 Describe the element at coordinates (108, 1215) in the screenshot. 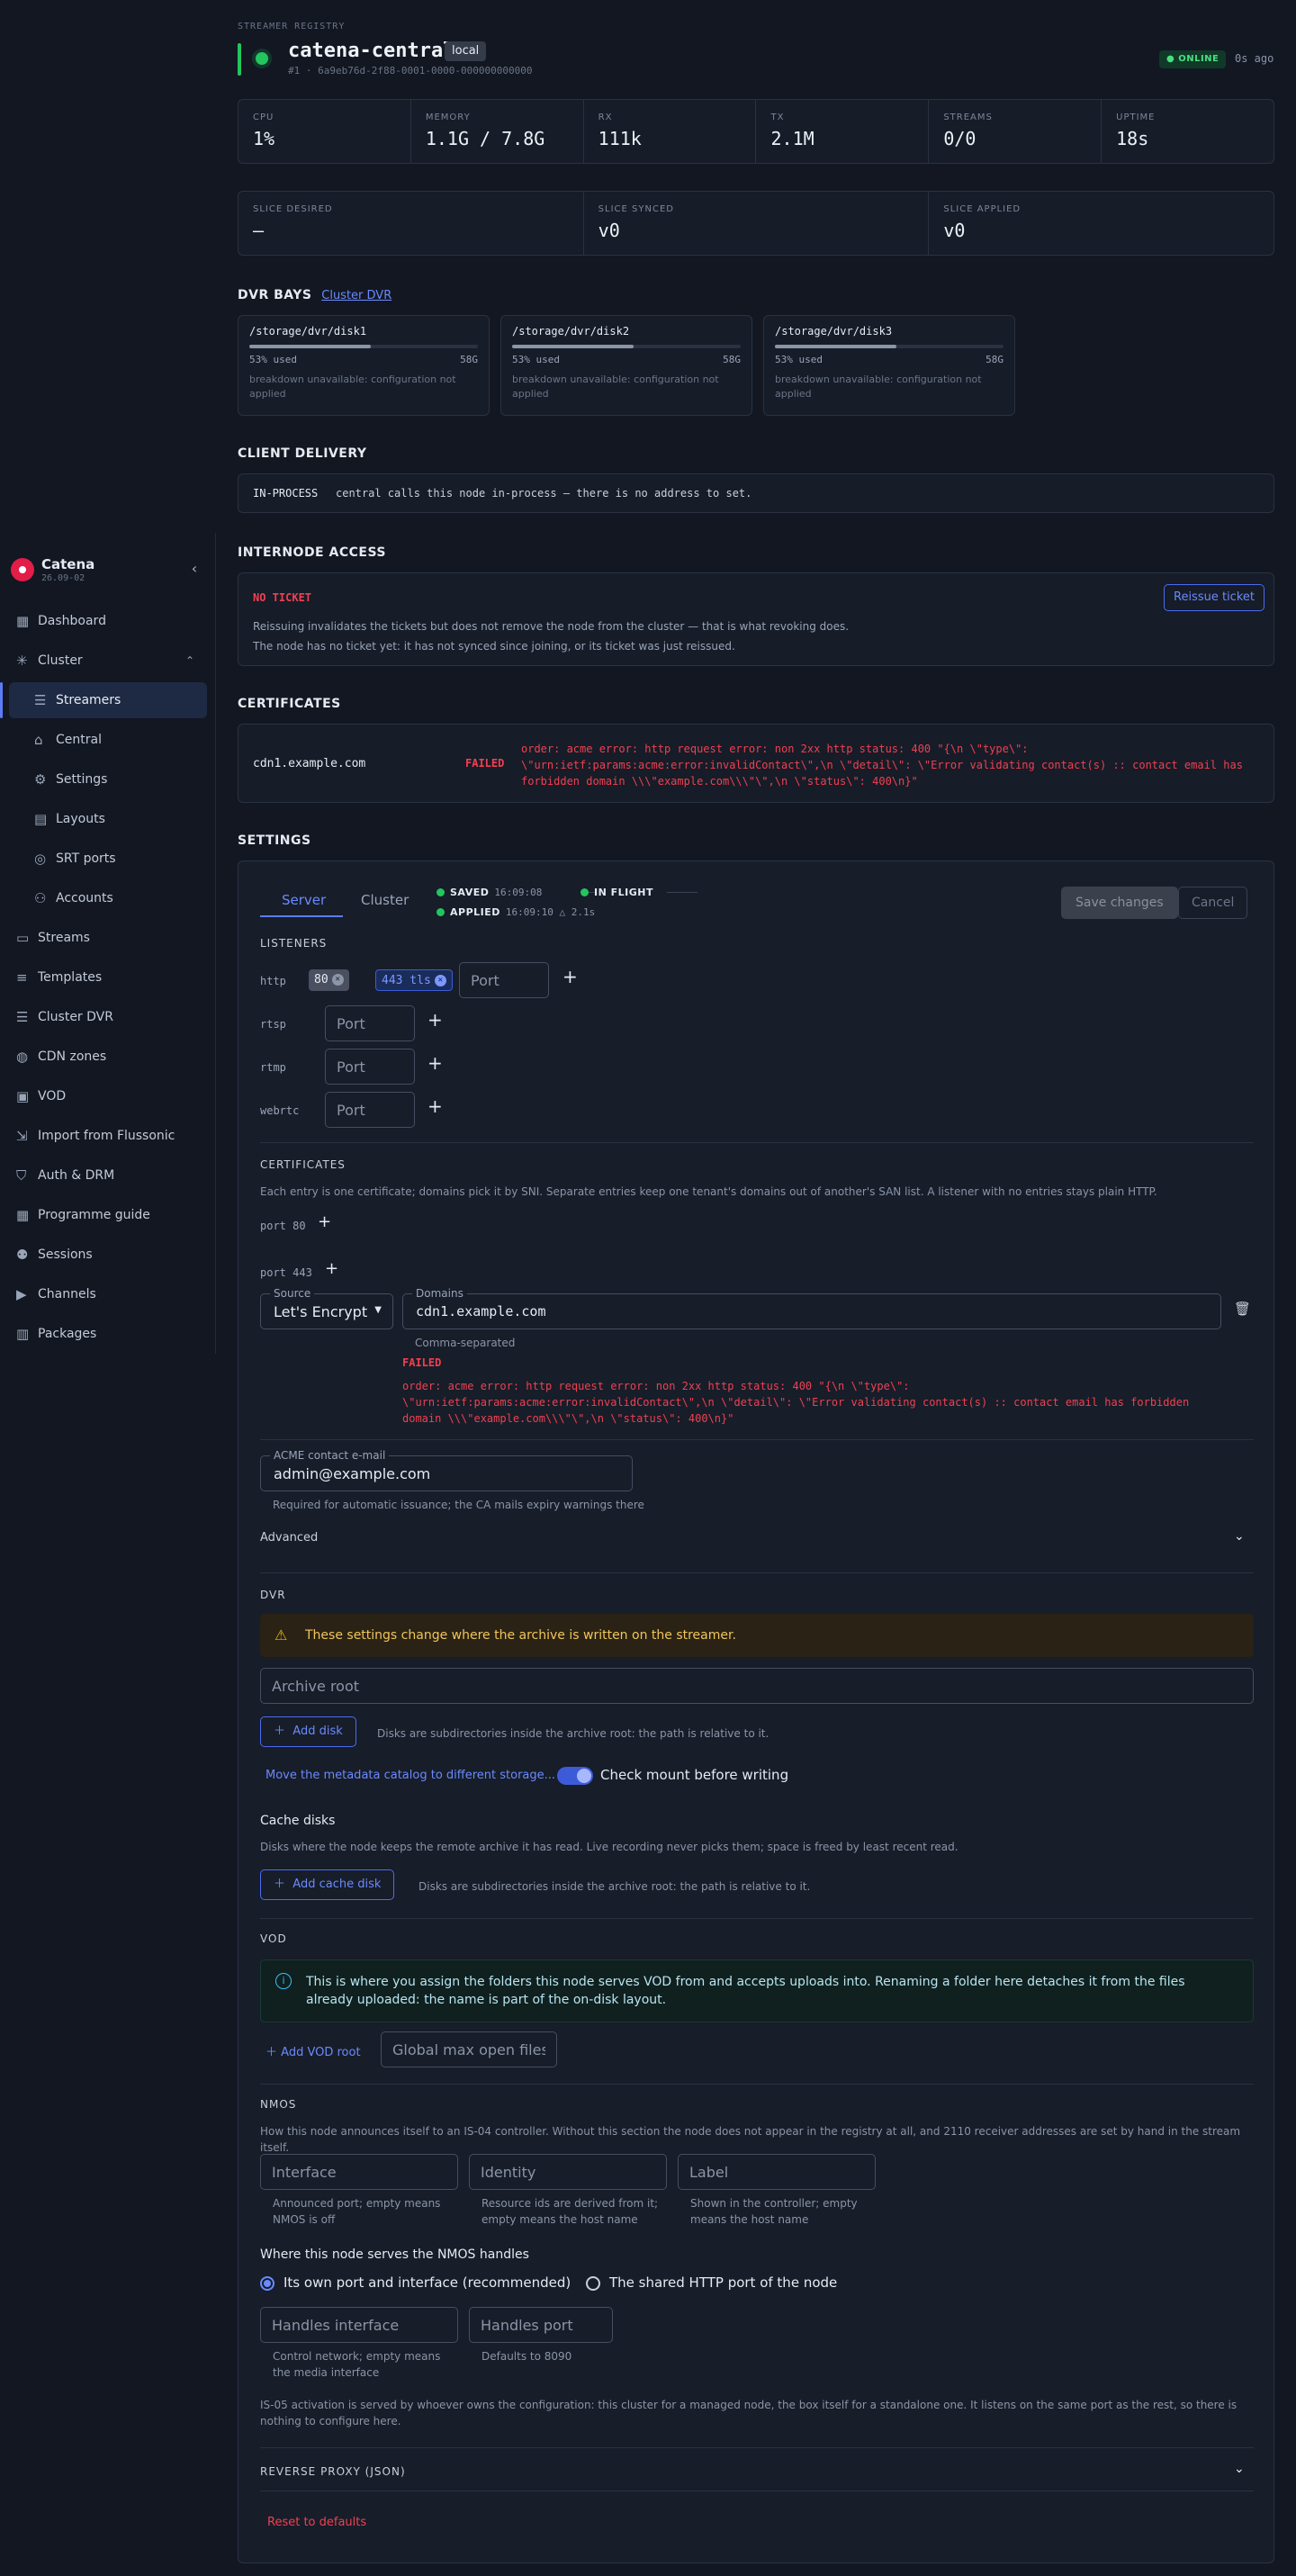

I see `sidebar-item-programme-guide: ▦ Programme guide` at that location.